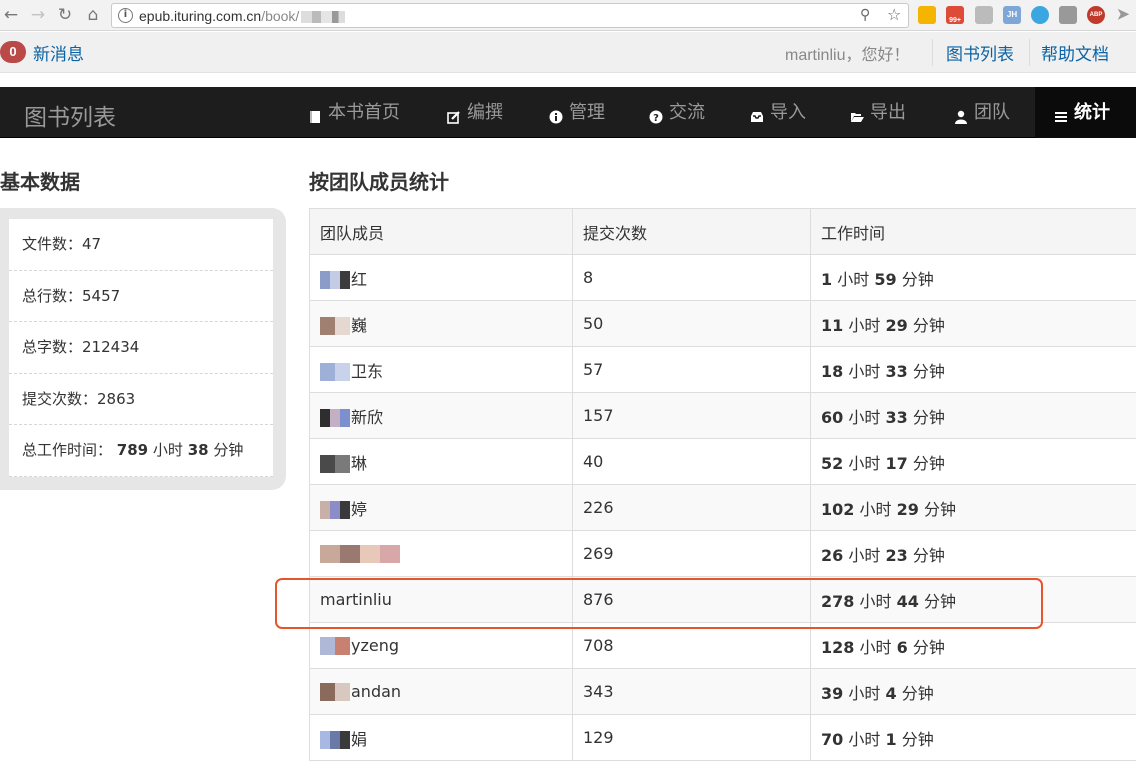 The height and width of the screenshot is (769, 1136). What do you see at coordinates (441, 277) in the screenshot?
I see `member-cell: 红` at bounding box center [441, 277].